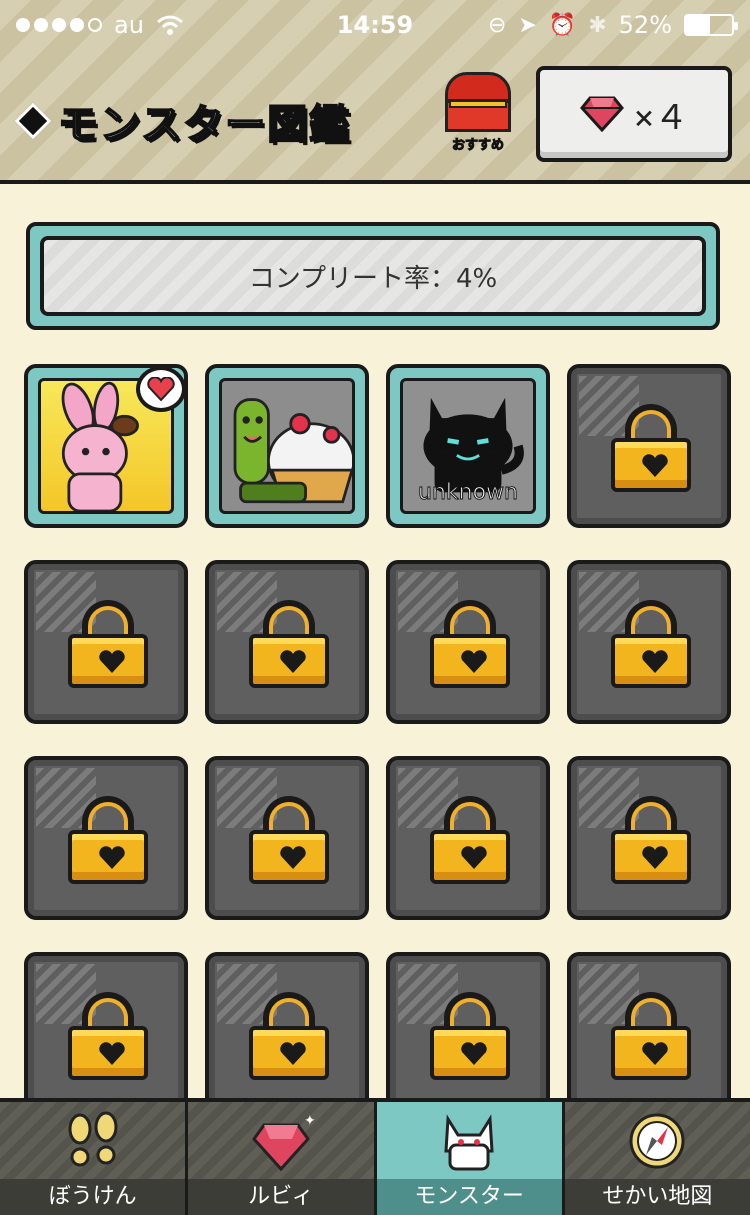 This screenshot has width=750, height=1215. I want to click on rotation-lock-icon: ⊖, so click(497, 25).